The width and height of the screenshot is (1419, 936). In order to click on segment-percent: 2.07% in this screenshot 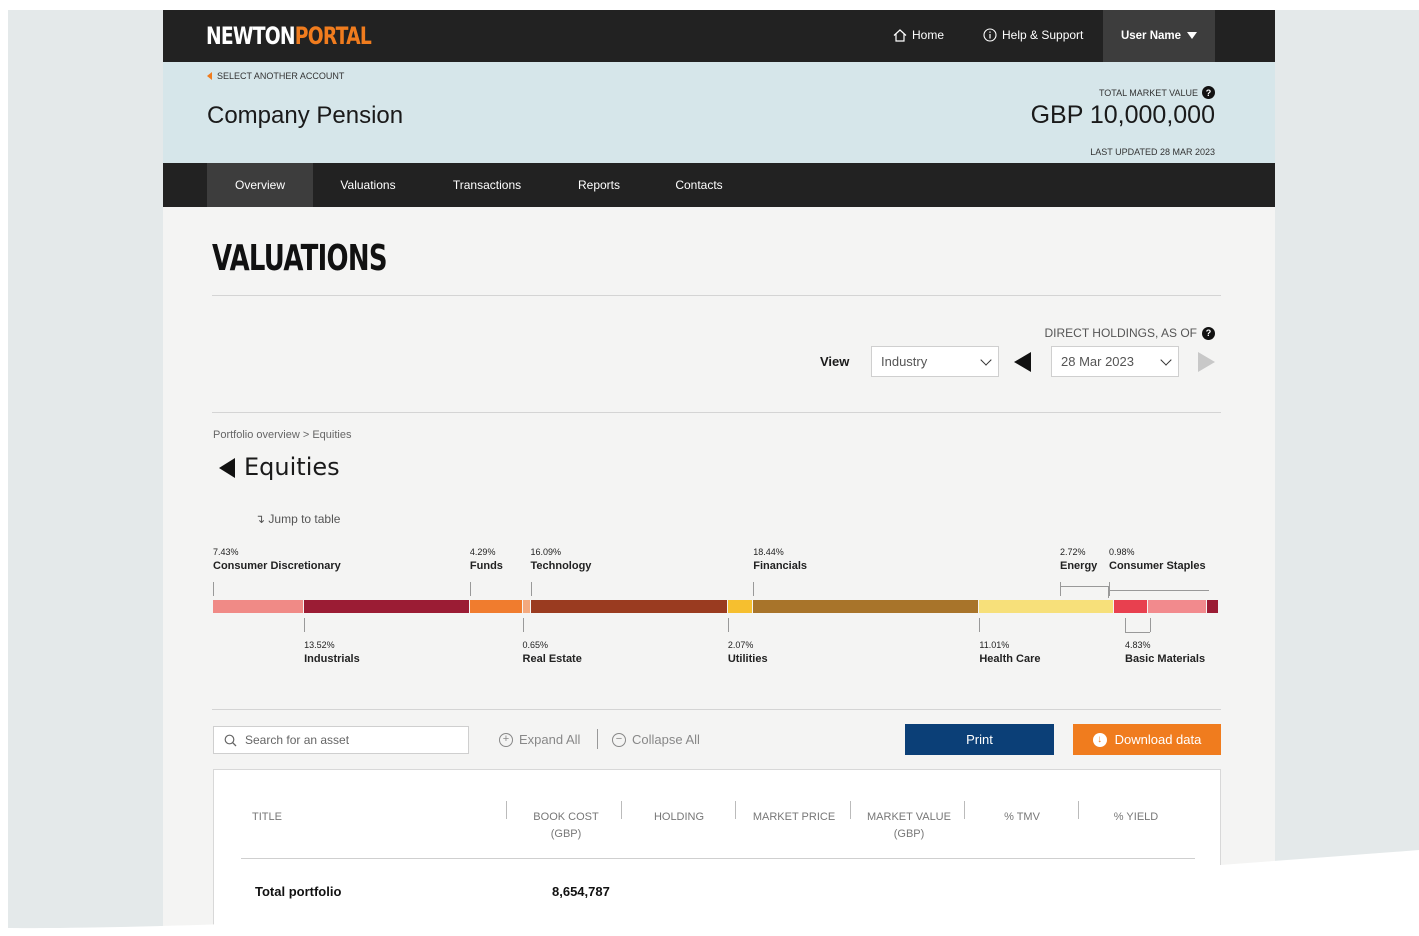, I will do `click(740, 645)`.